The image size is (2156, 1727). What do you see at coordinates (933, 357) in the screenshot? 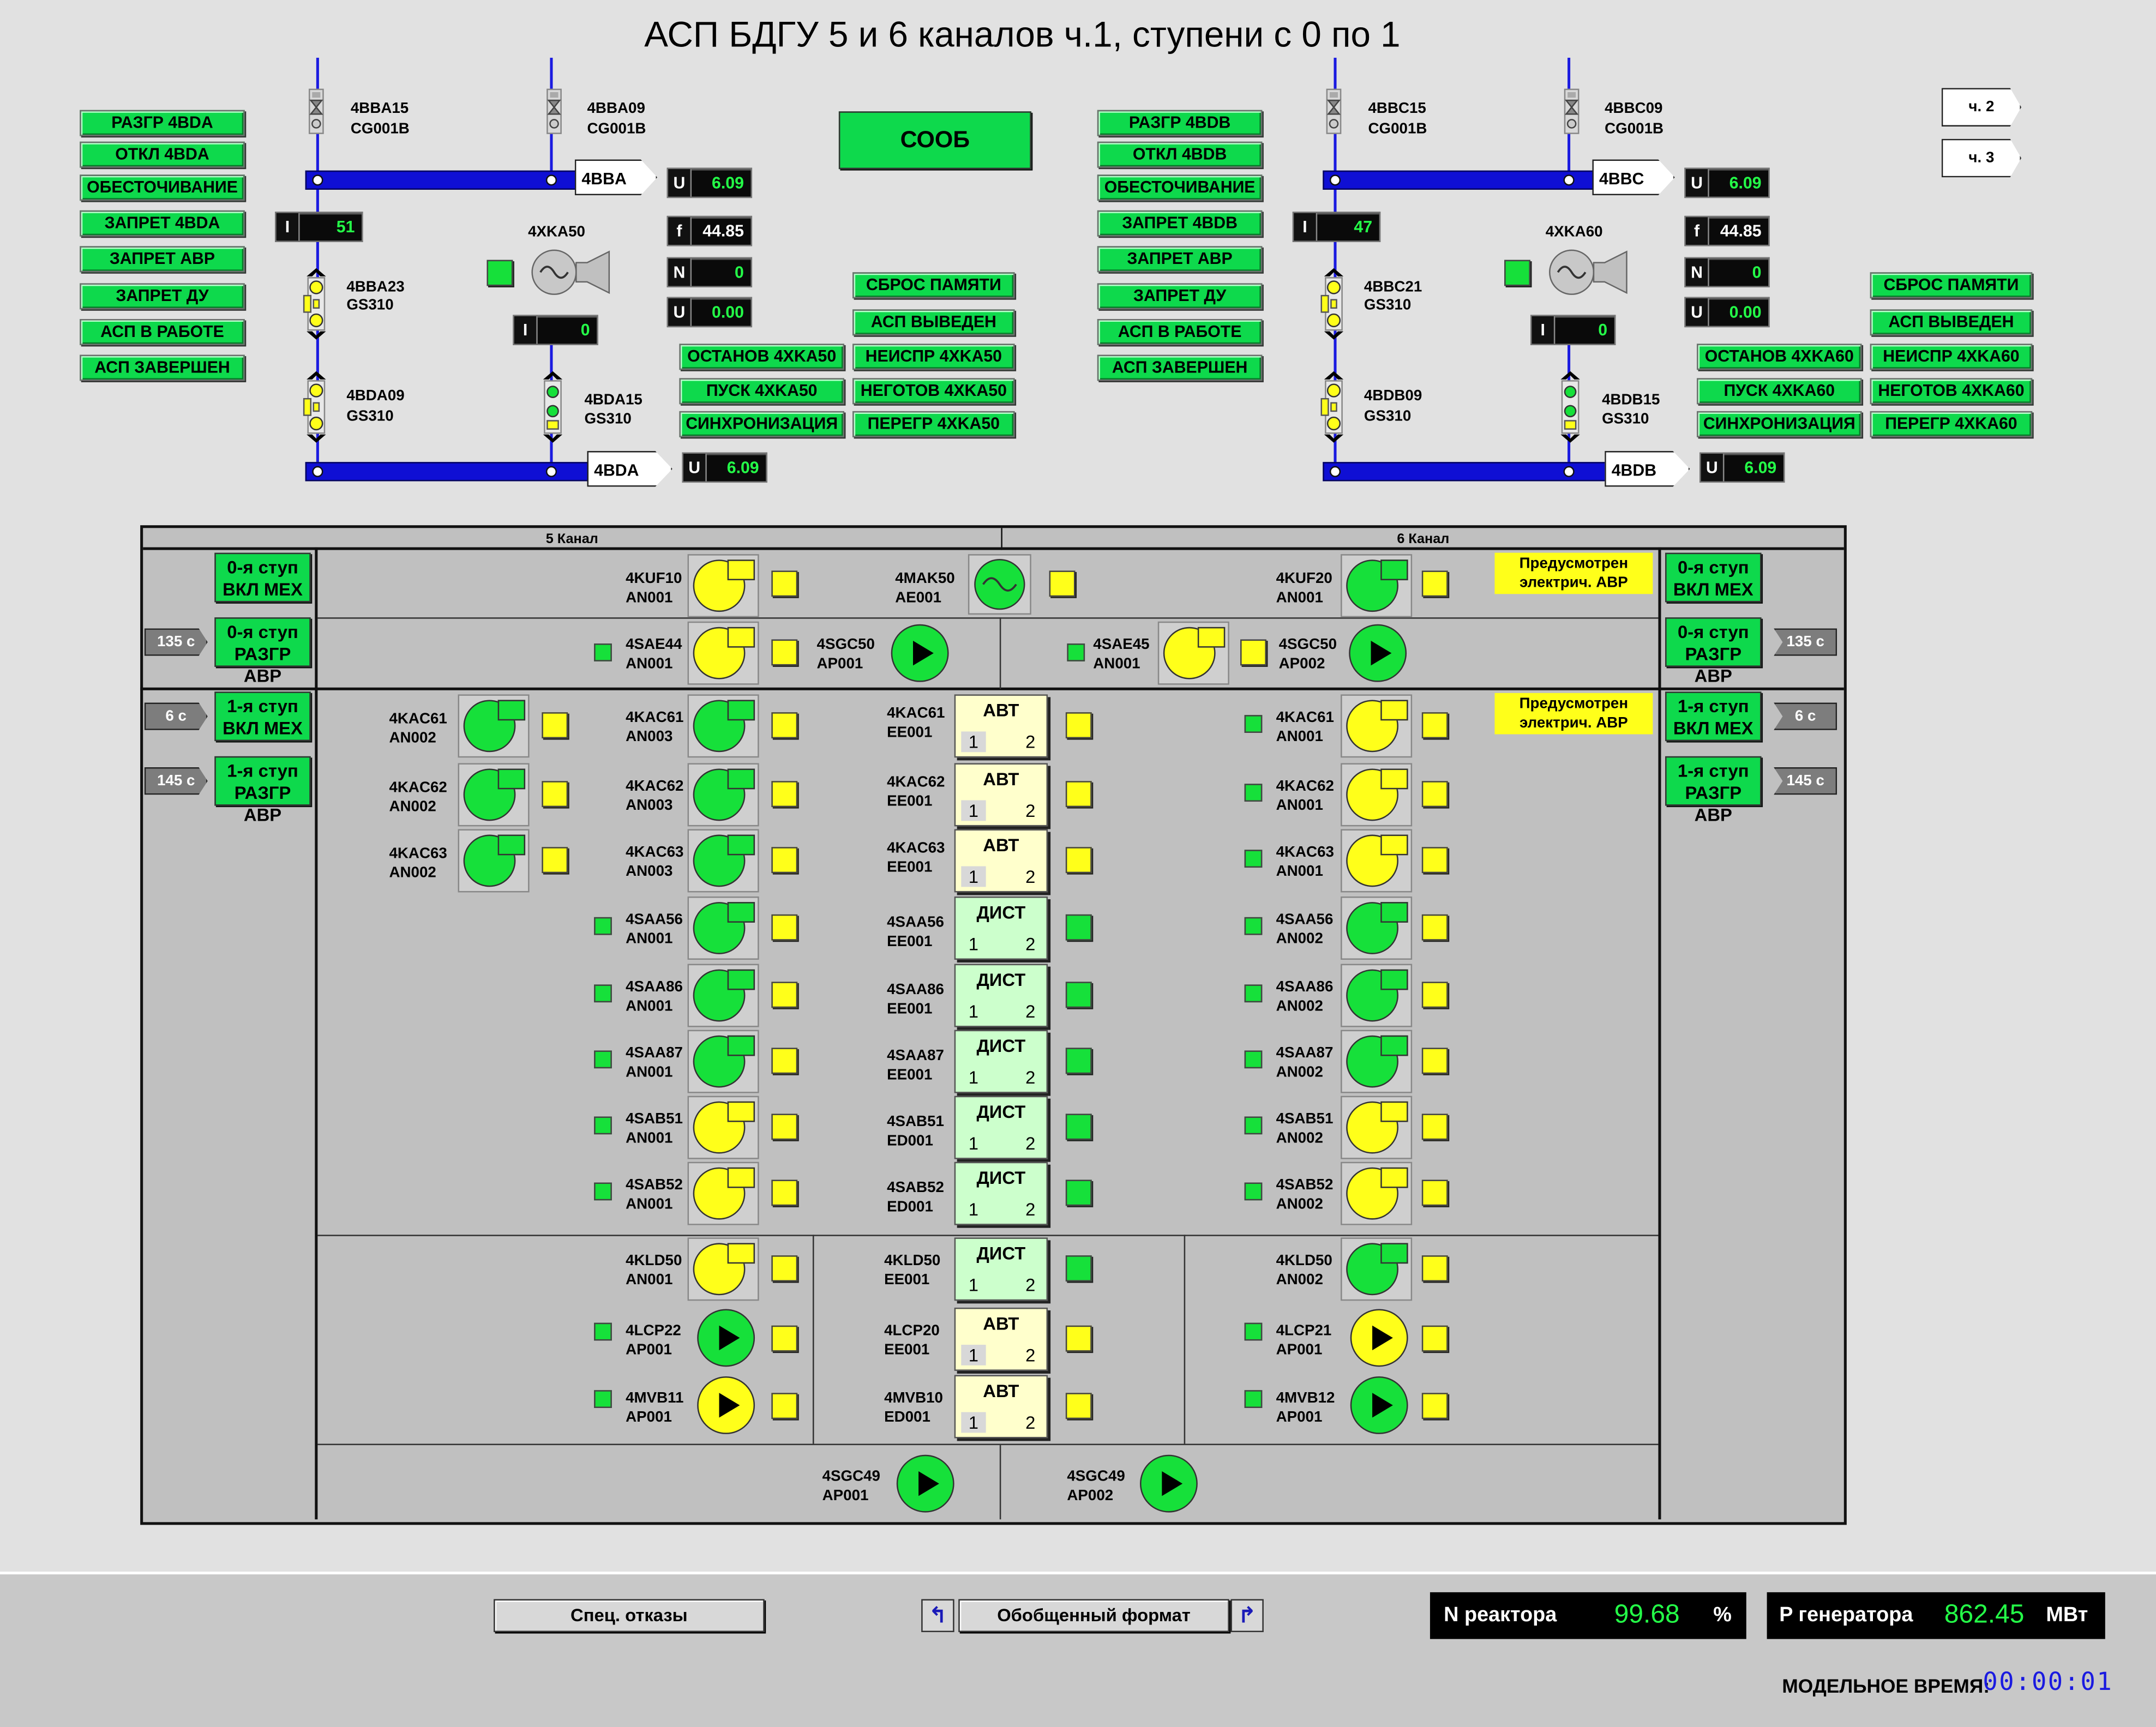
I see `left-status-button-2: НЕИСПР 4XKA50` at bounding box center [933, 357].